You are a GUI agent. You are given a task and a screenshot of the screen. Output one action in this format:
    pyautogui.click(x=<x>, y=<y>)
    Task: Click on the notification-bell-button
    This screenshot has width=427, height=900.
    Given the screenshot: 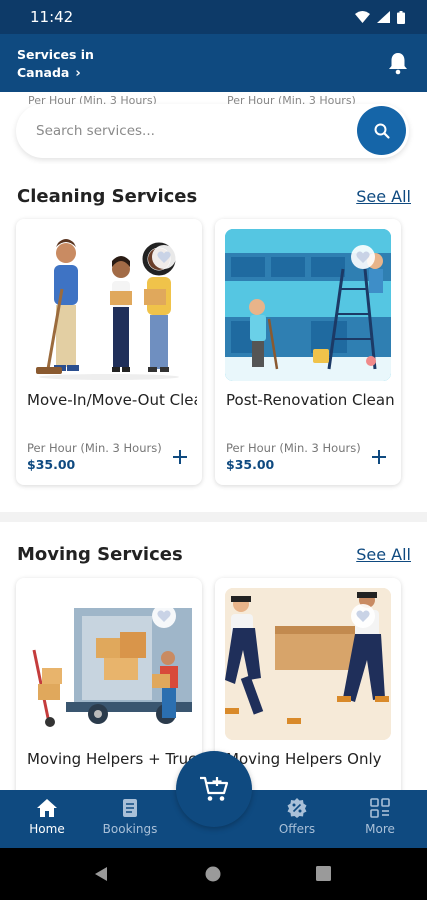 What is the action you would take?
    pyautogui.click(x=398, y=65)
    